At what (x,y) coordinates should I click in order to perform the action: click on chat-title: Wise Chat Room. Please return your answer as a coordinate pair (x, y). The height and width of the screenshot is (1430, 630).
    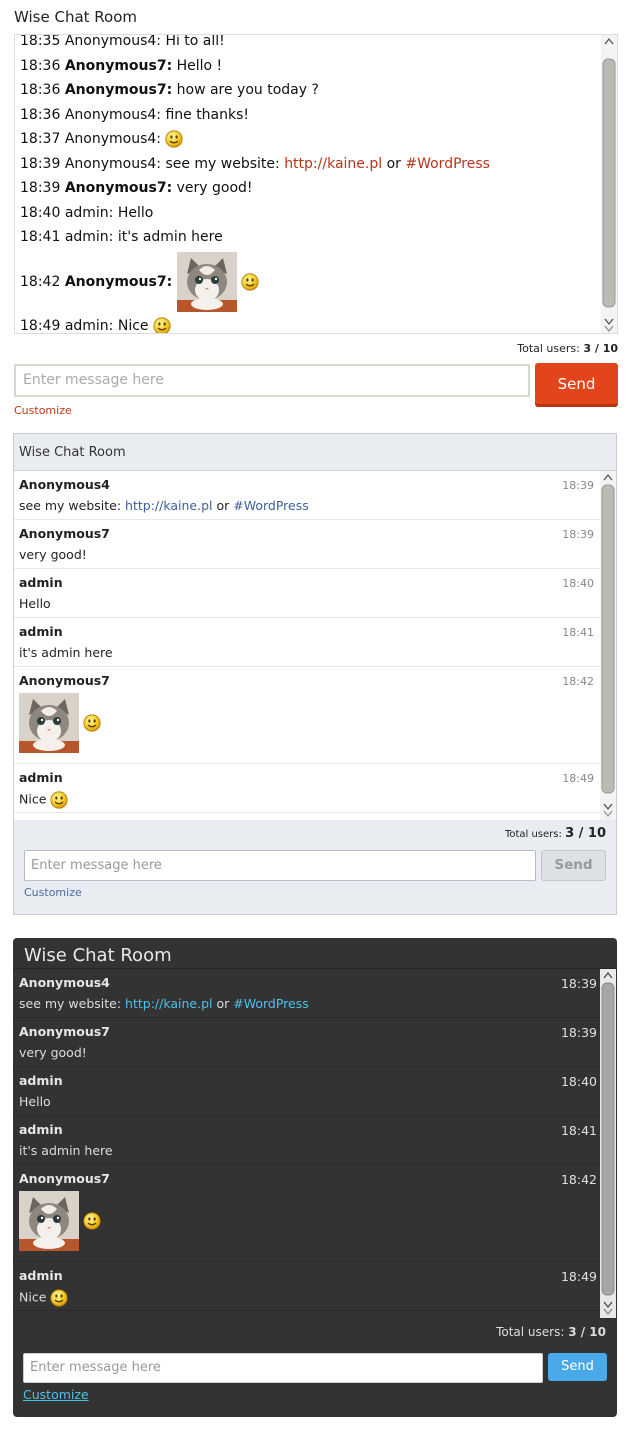
    Looking at the image, I should click on (315, 452).